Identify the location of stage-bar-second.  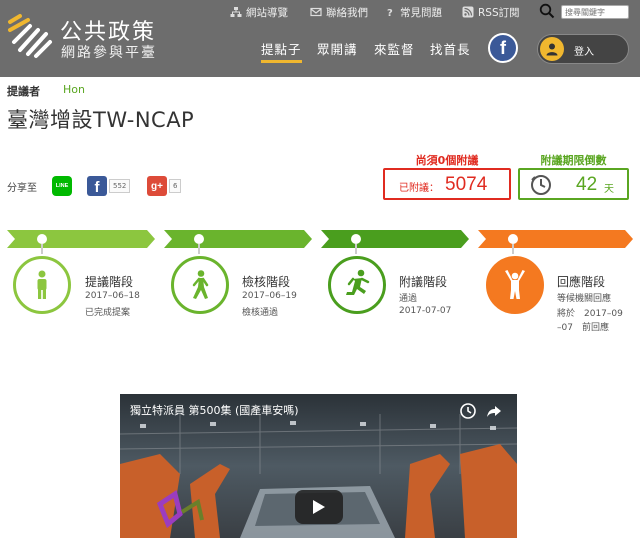
(395, 239).